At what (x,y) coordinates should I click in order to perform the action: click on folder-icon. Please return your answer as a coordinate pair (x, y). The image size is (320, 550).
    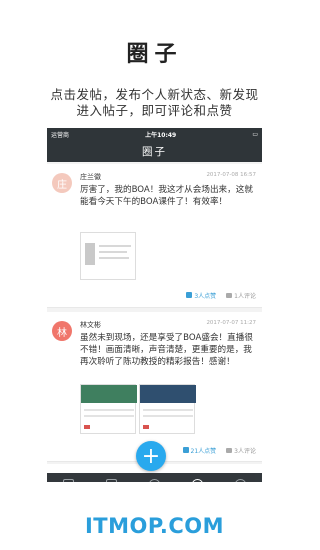
    Looking at the image, I should click on (111, 480).